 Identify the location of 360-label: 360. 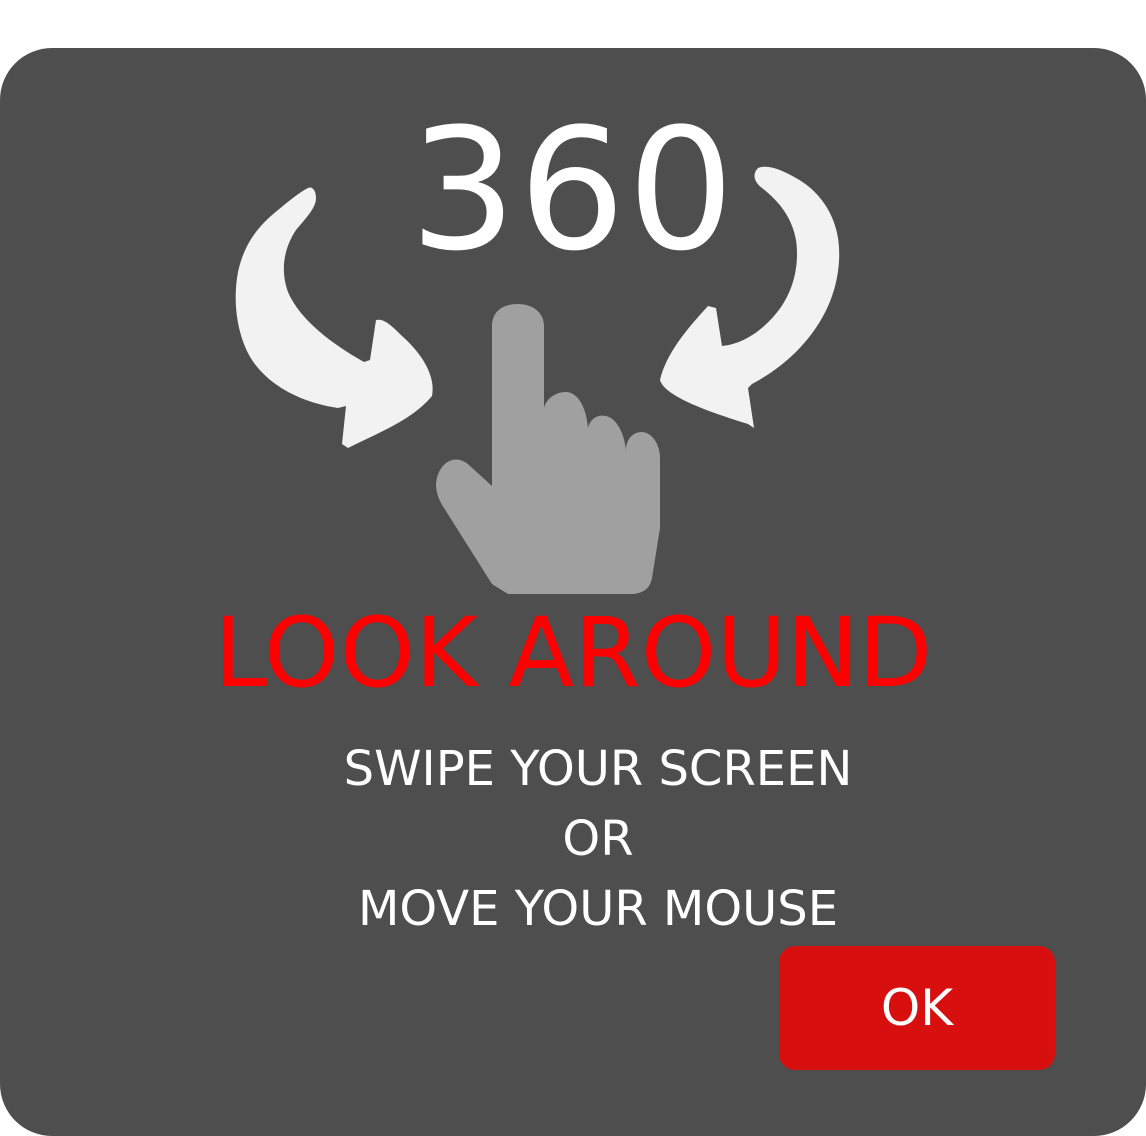
(573, 190).